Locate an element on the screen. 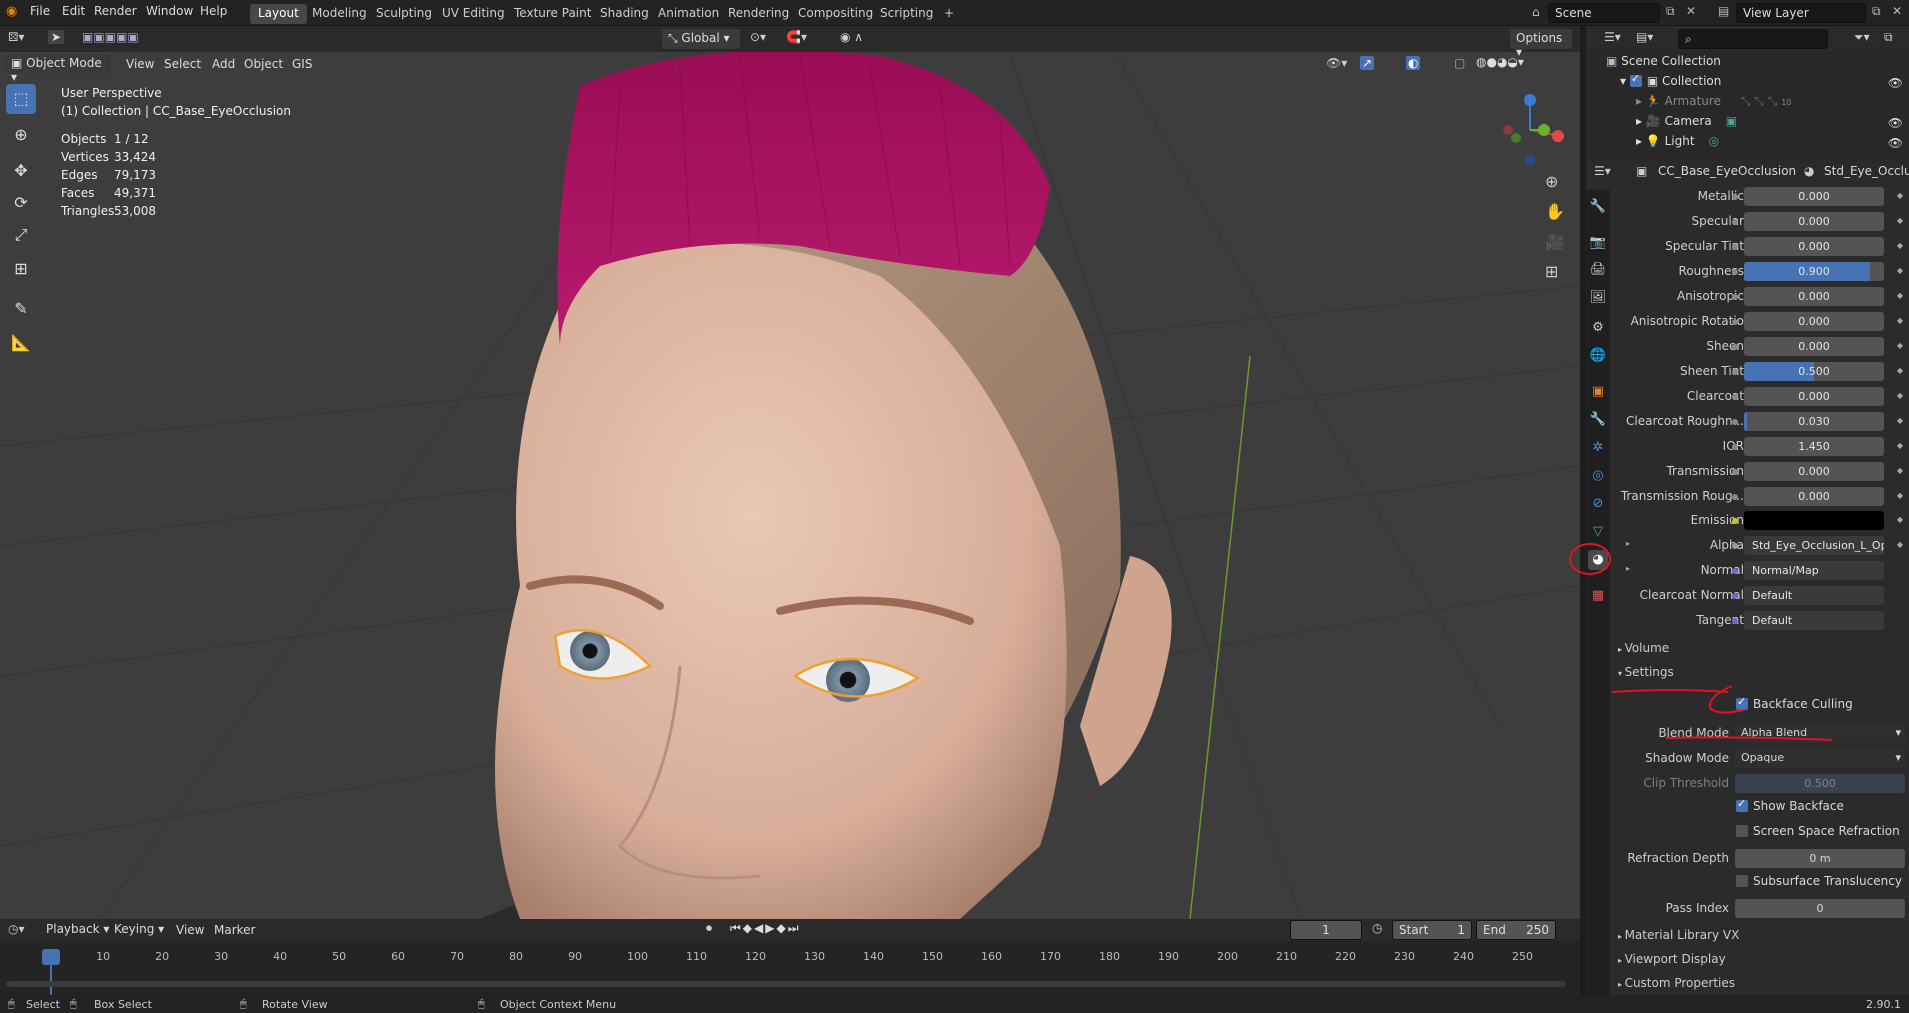 This screenshot has height=1013, width=1909. zoom-icon: ⊕ is located at coordinates (1551, 181).